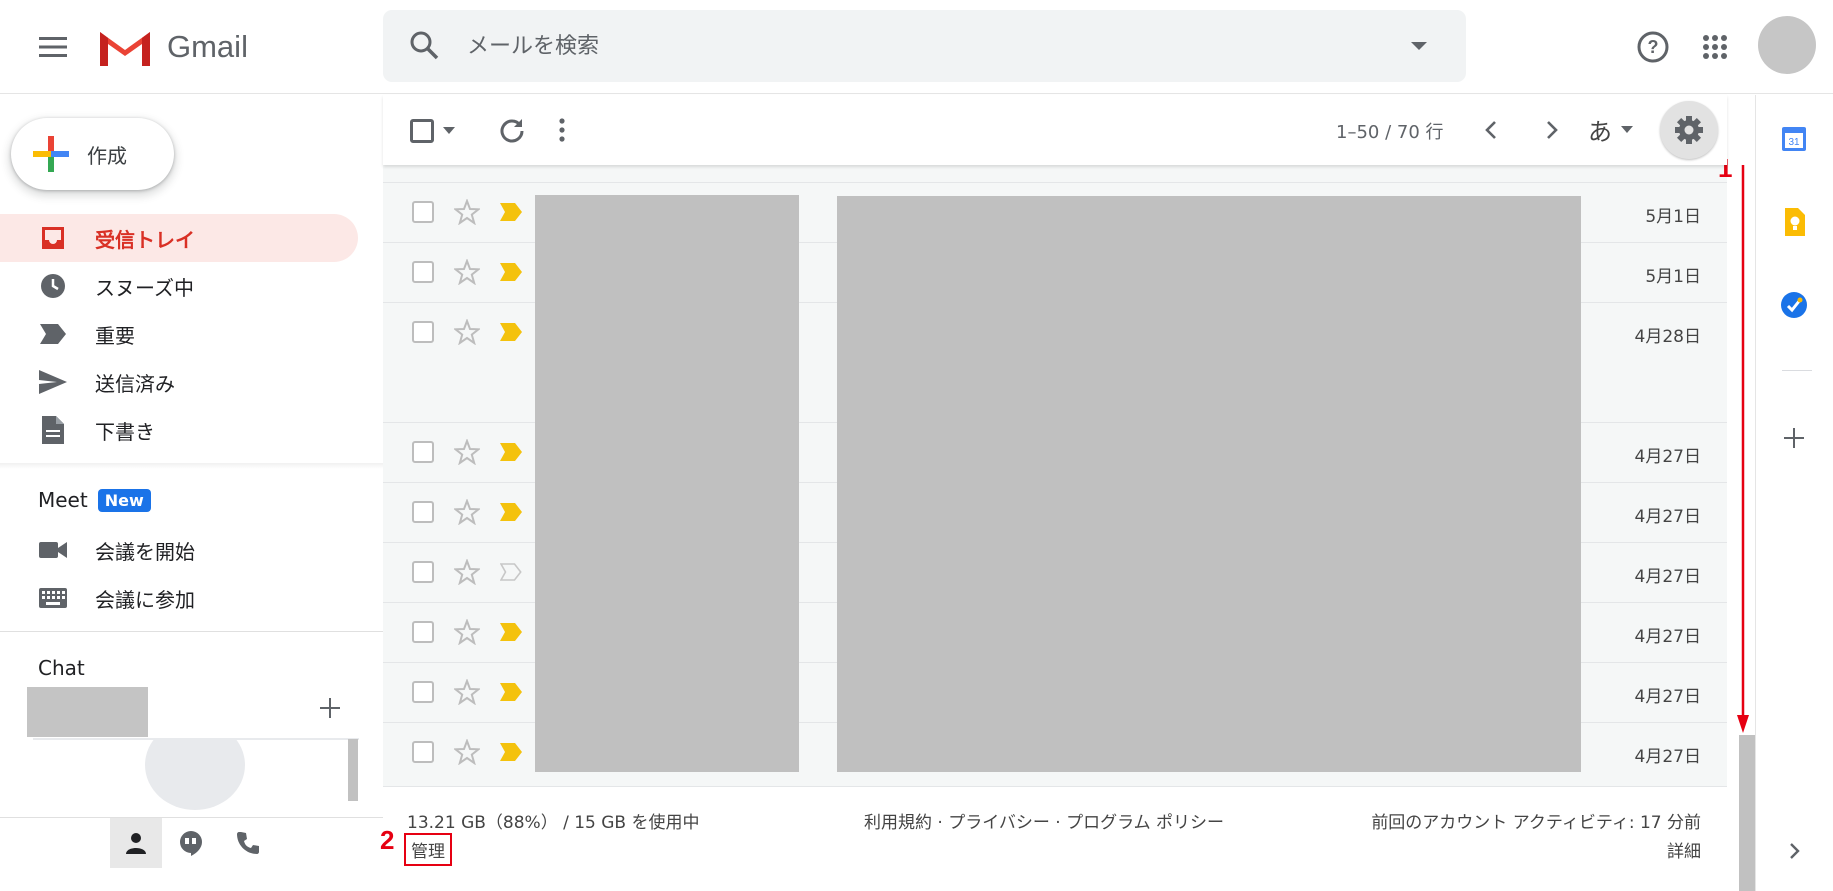 Image resolution: width=1833 pixels, height=891 pixels. What do you see at coordinates (917, 46) in the screenshot?
I see `search-input` at bounding box center [917, 46].